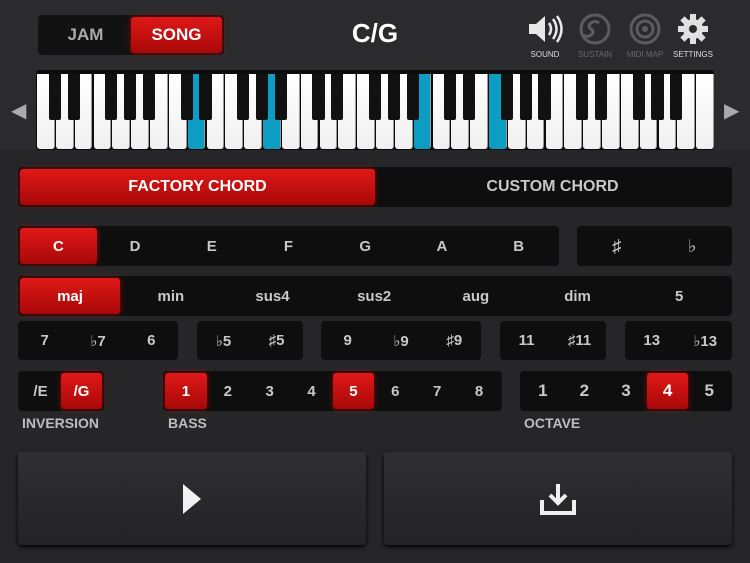 The image size is (750, 563). I want to click on ext-9: 9, so click(347, 340).